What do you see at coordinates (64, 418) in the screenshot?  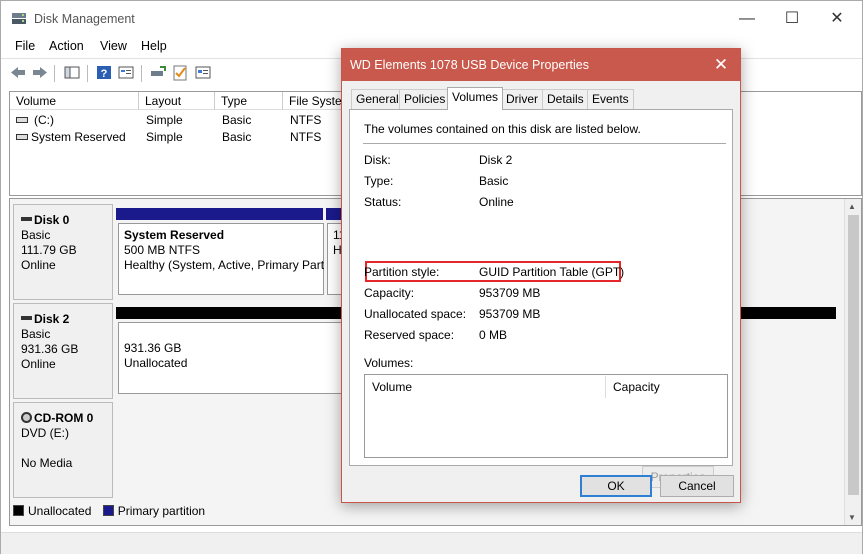 I see `disk-name: CD-ROM 0` at bounding box center [64, 418].